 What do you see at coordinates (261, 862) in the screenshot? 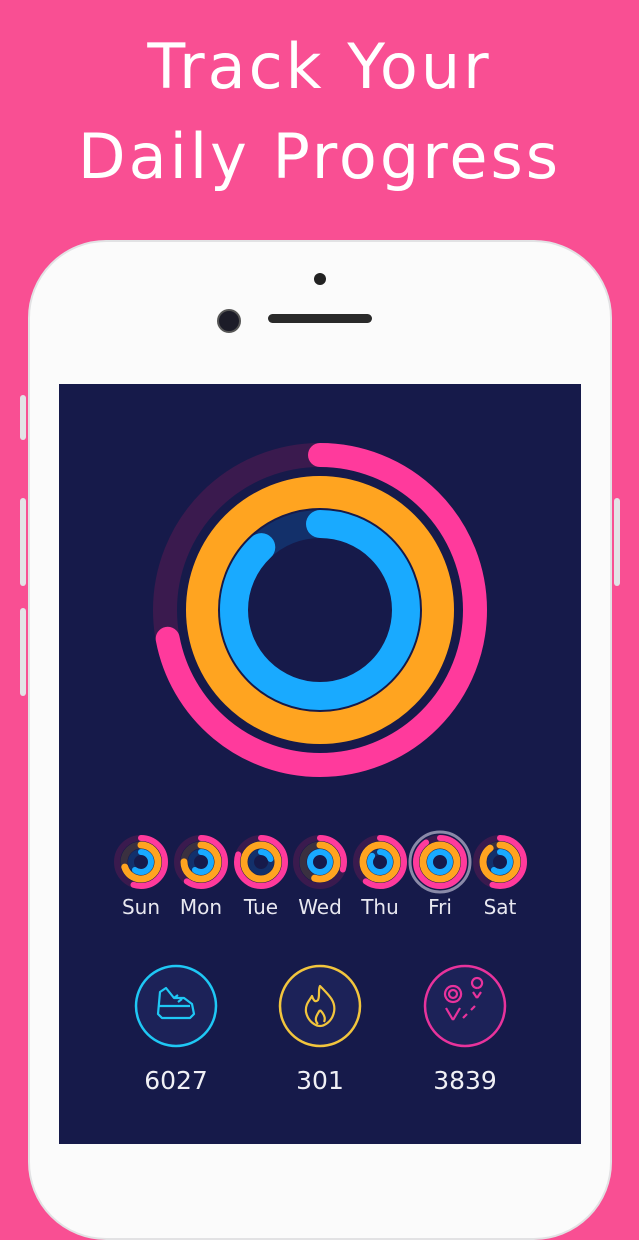
I see `day-ring-tue` at bounding box center [261, 862].